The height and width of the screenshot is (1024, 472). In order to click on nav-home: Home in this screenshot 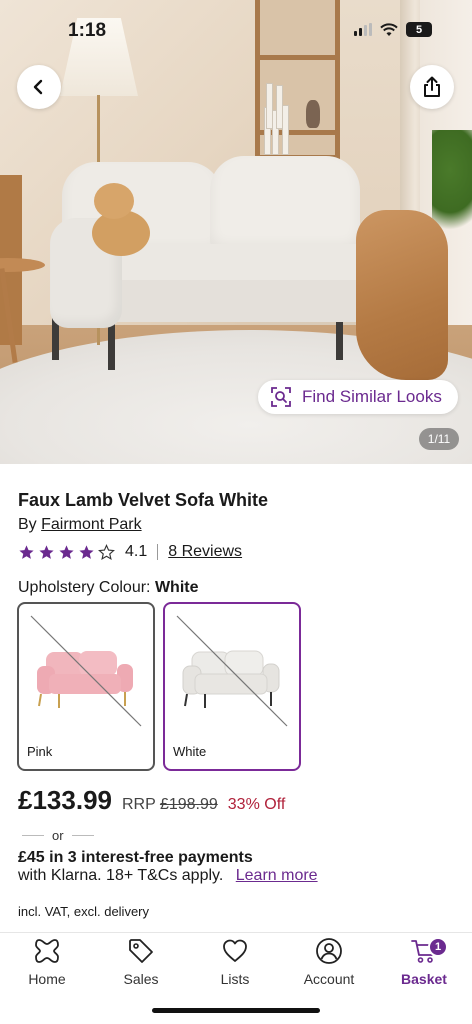, I will do `click(47, 962)`.